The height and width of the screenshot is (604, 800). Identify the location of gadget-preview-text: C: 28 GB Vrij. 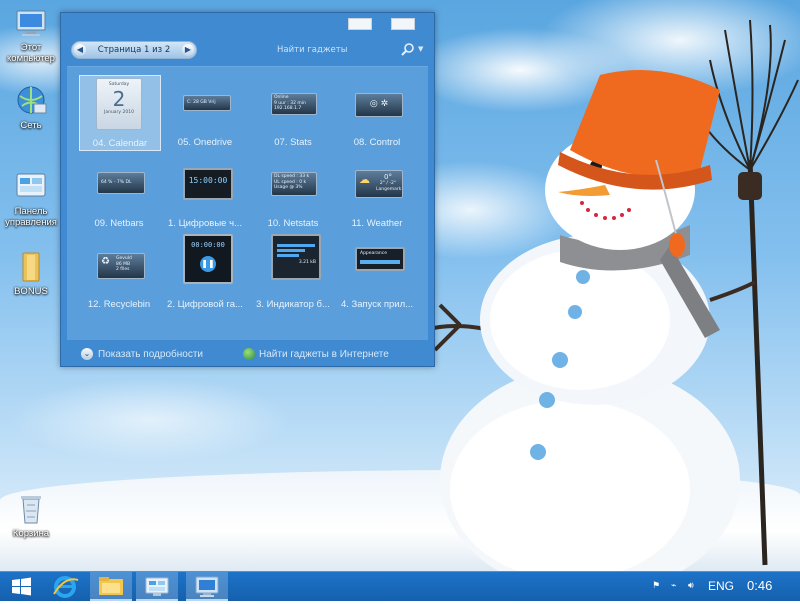
(201, 102).